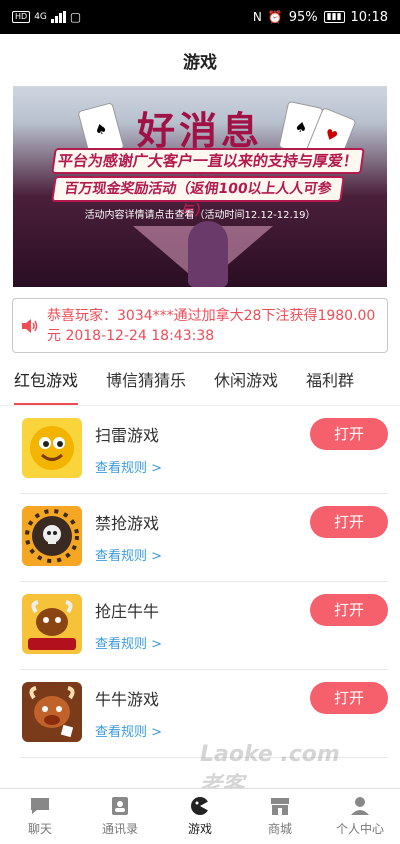  Describe the element at coordinates (204, 450) in the screenshot. I see `list-item: 扫雷游戏 查看规则 > 打开` at that location.